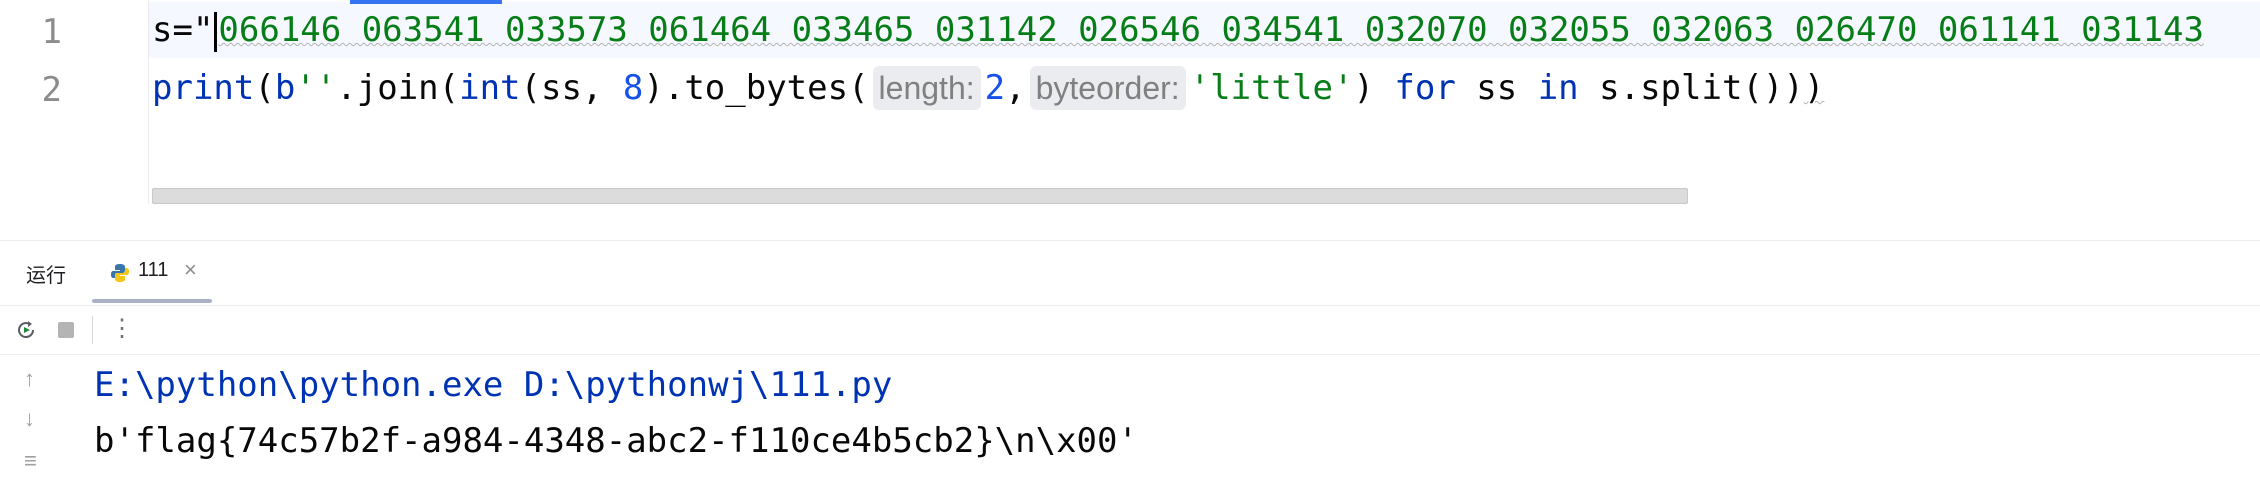  Describe the element at coordinates (29, 419) in the screenshot. I see `arrow-down-icon: ↓` at that location.